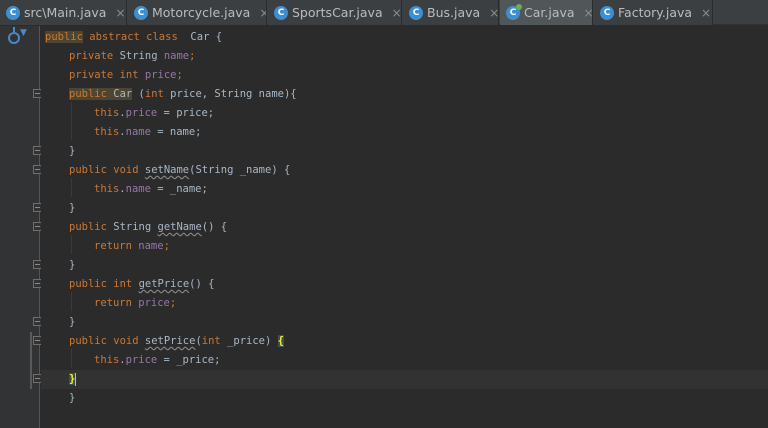  What do you see at coordinates (135, 303) in the screenshot?
I see `code-line: return price;` at bounding box center [135, 303].